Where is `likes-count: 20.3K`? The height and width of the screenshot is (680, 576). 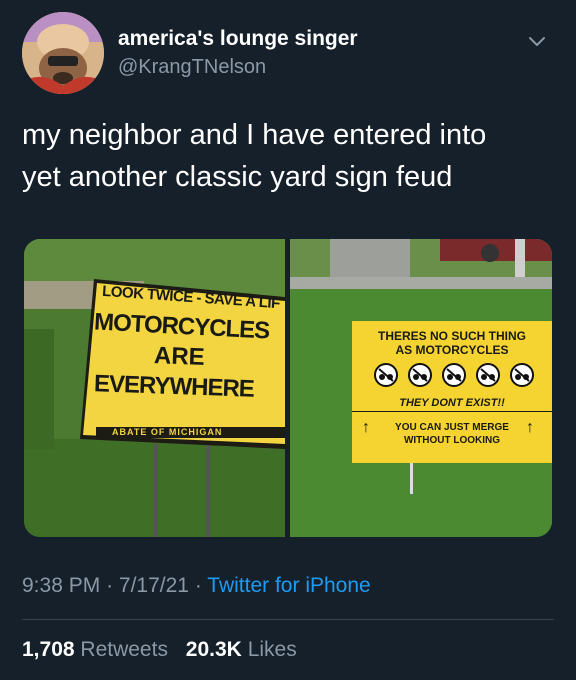
likes-count: 20.3K is located at coordinates (213, 649).